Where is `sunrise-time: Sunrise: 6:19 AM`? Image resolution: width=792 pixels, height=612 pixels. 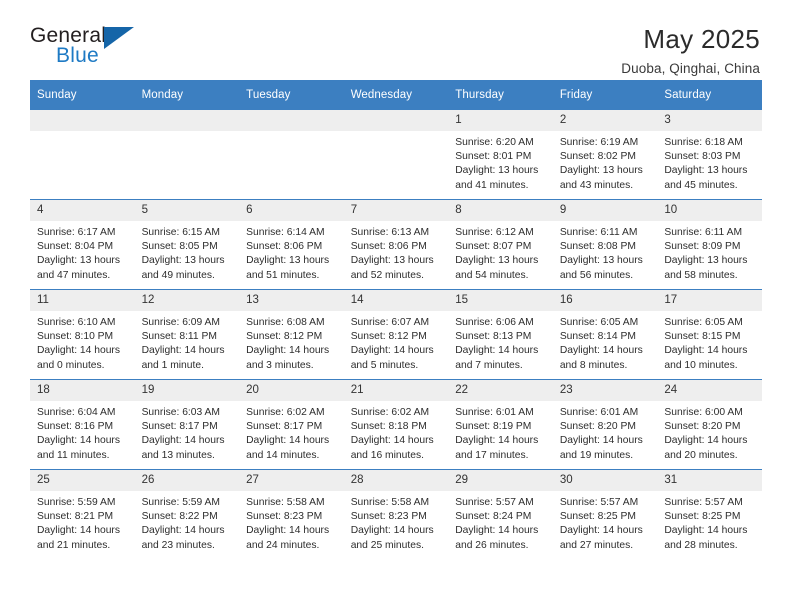
sunrise-time: Sunrise: 6:19 AM is located at coordinates (599, 142).